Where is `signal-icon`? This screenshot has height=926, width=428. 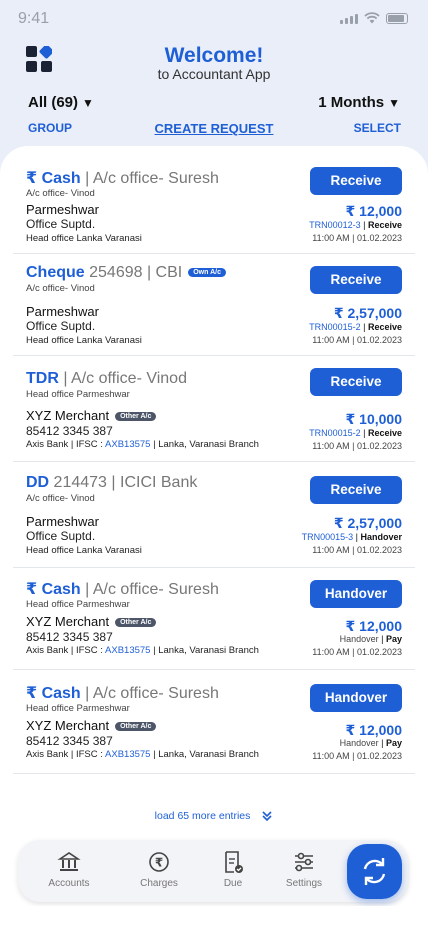 signal-icon is located at coordinates (349, 19).